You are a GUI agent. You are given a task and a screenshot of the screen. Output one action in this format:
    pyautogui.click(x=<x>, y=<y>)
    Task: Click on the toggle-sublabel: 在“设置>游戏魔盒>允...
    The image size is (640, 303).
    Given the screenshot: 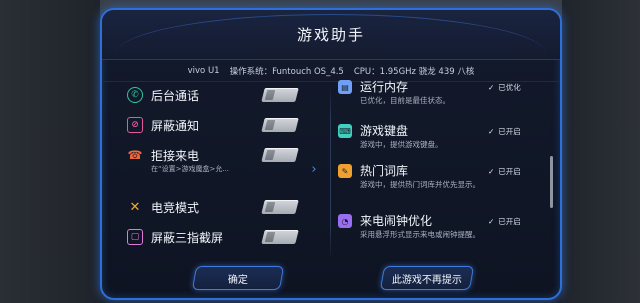 What is the action you would take?
    pyautogui.click(x=190, y=169)
    